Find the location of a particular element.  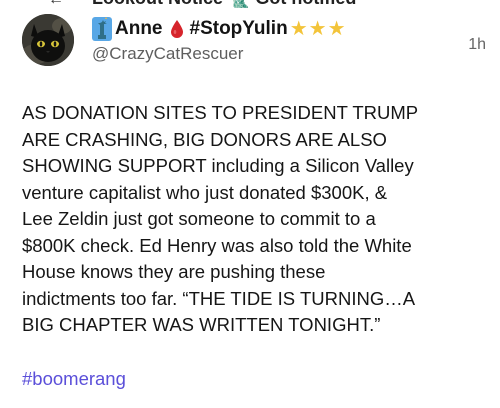

display-name-row: Anne #StopYulin ★ ★ ★ is located at coordinates (289, 29).